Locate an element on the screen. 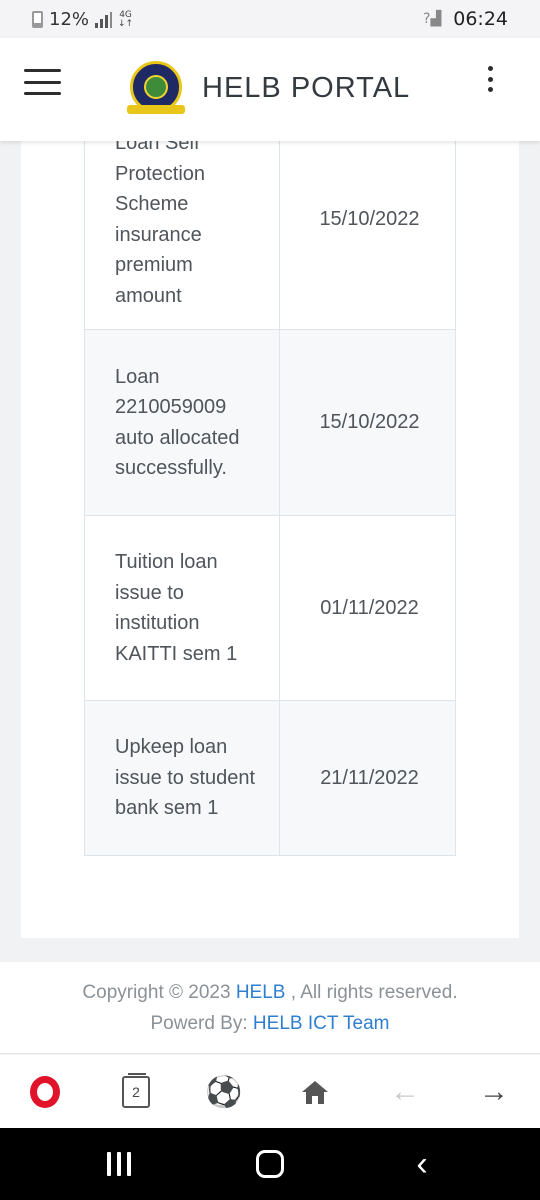 Image resolution: width=540 pixels, height=1200 pixels. battery-level: 12% is located at coordinates (69, 19).